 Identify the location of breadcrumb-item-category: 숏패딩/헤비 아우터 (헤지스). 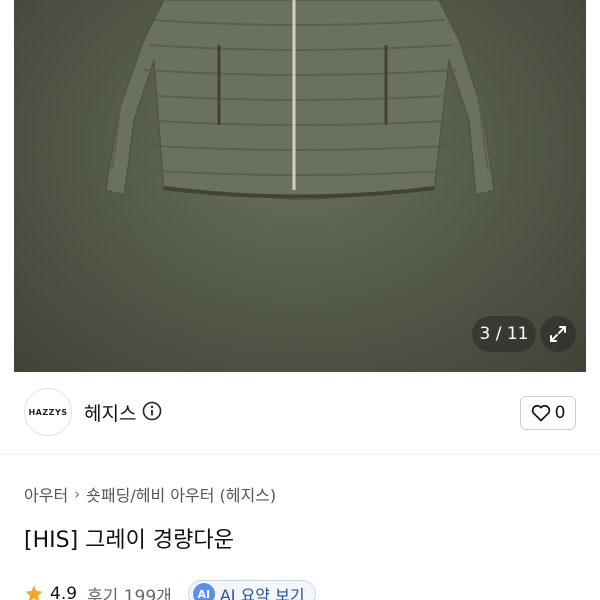
(181, 494).